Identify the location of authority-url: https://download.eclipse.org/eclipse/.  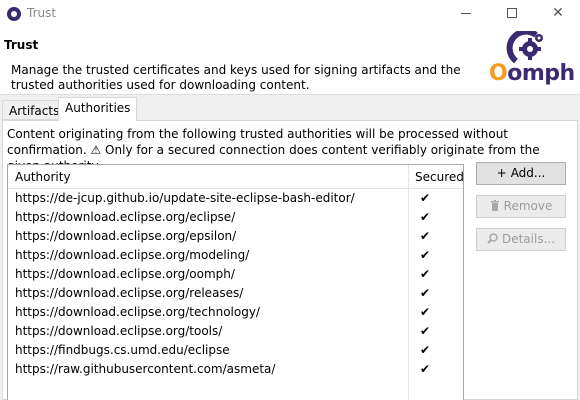
(125, 217).